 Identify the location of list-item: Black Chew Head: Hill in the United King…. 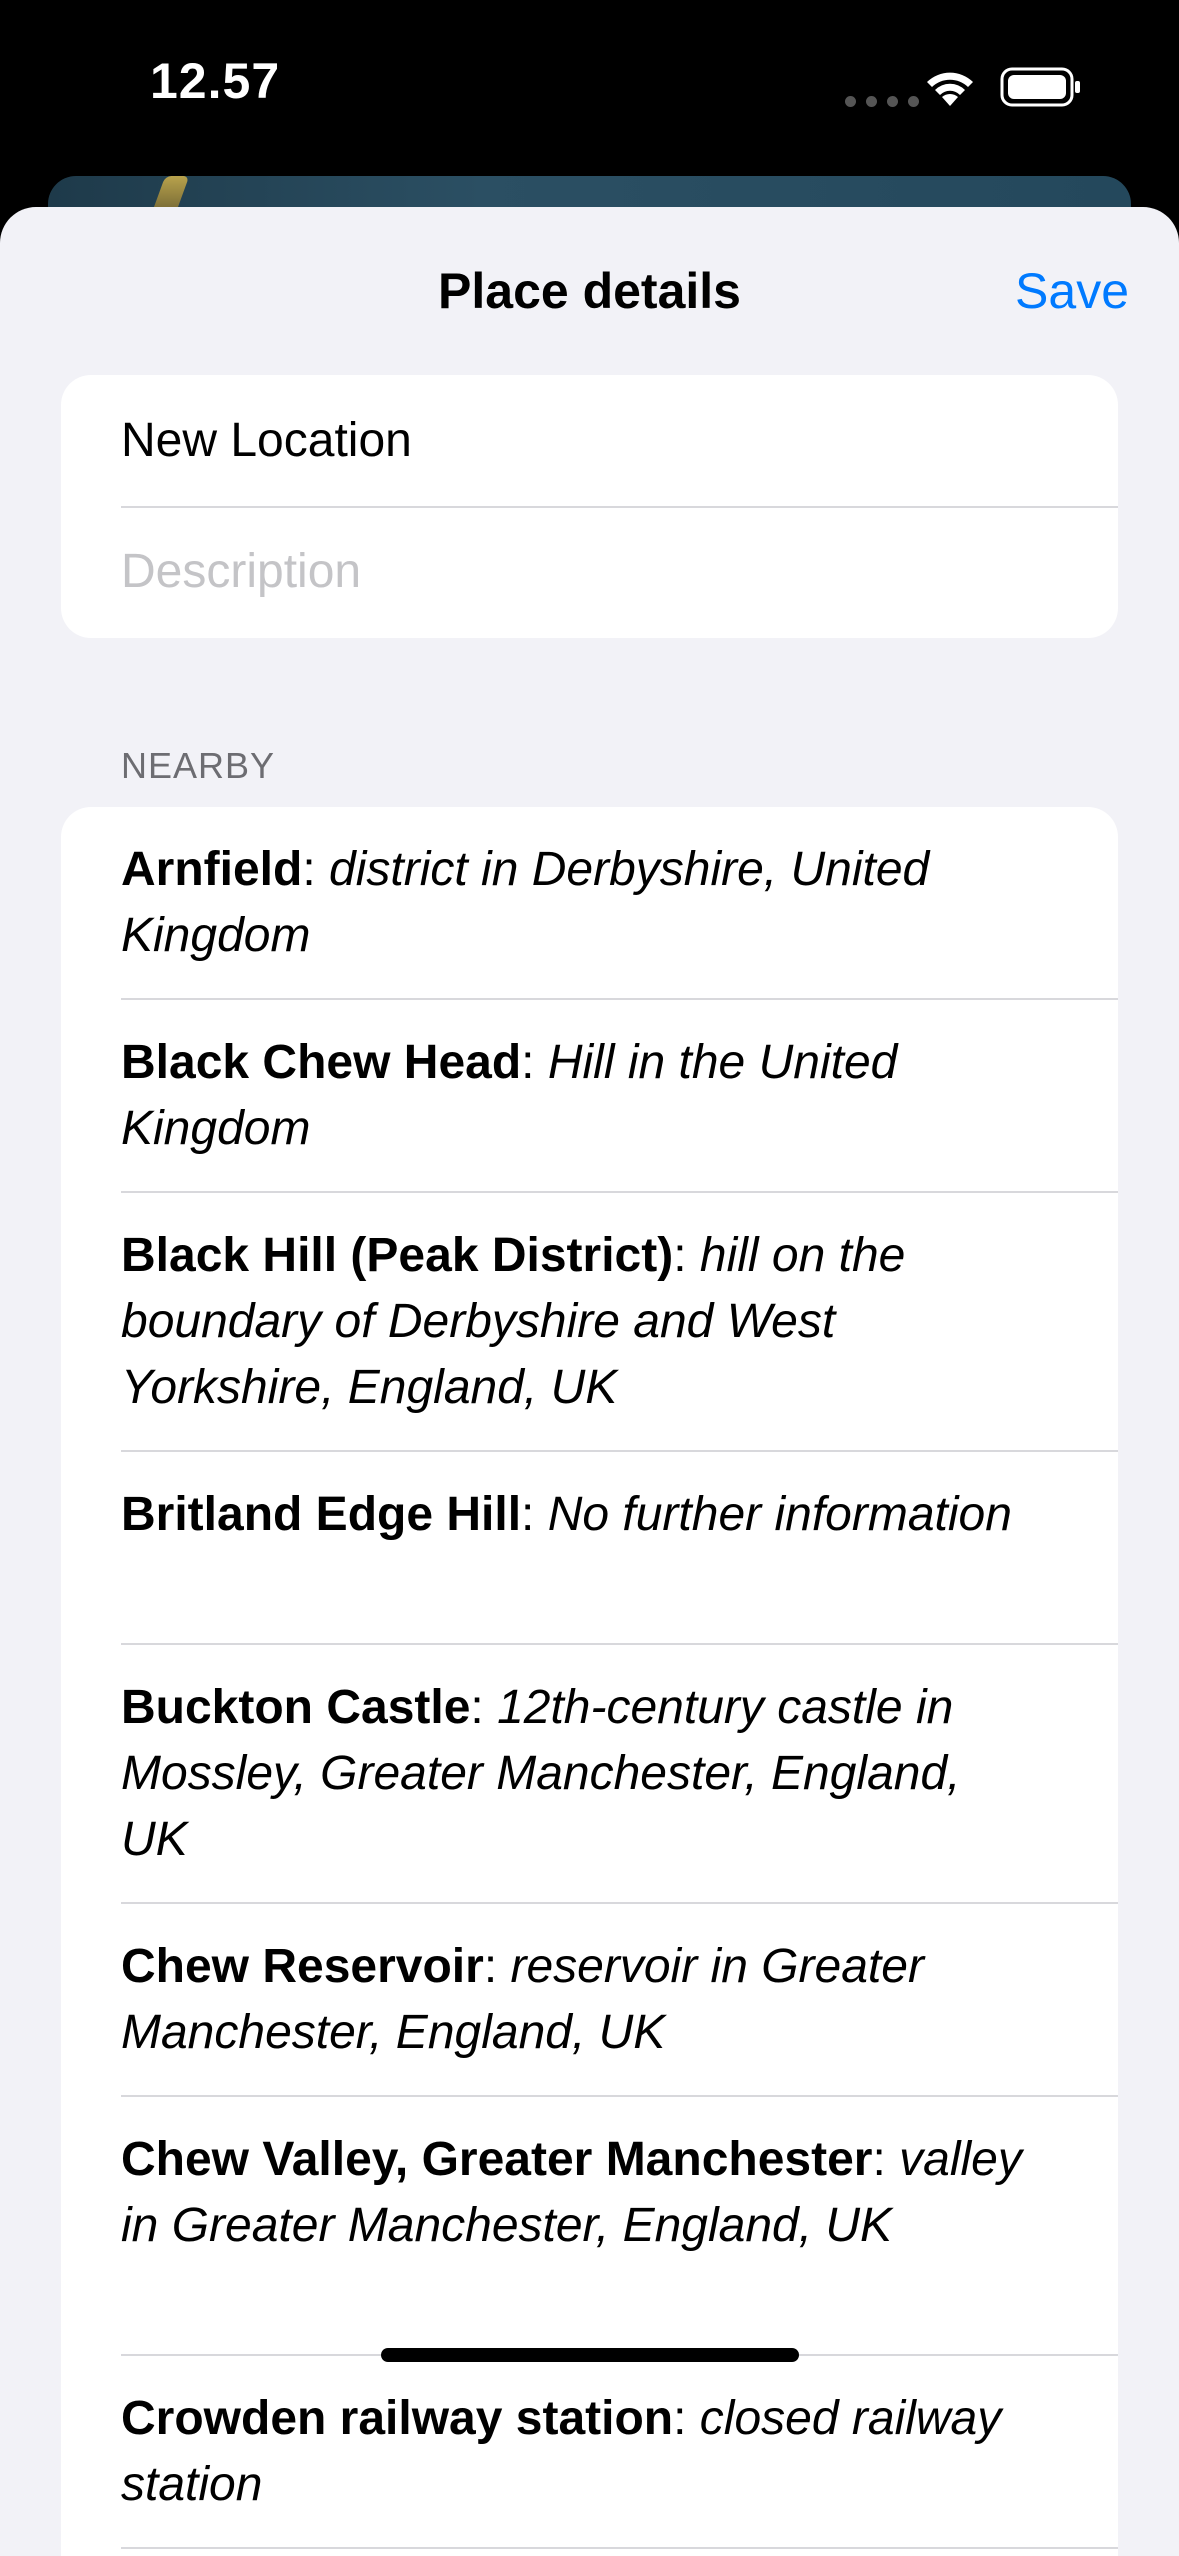
(589, 1096).